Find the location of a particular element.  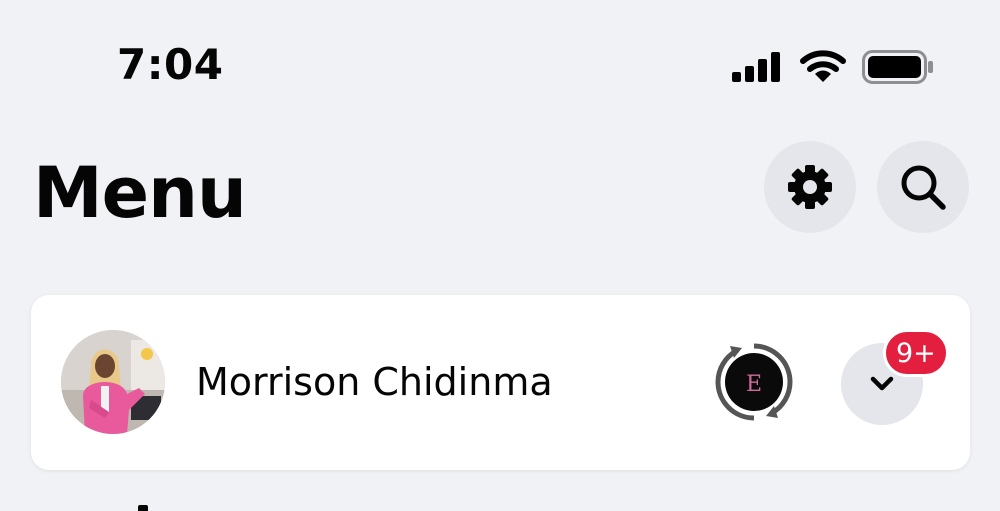

profile-name: Morrison Chidinma is located at coordinates (374, 382).